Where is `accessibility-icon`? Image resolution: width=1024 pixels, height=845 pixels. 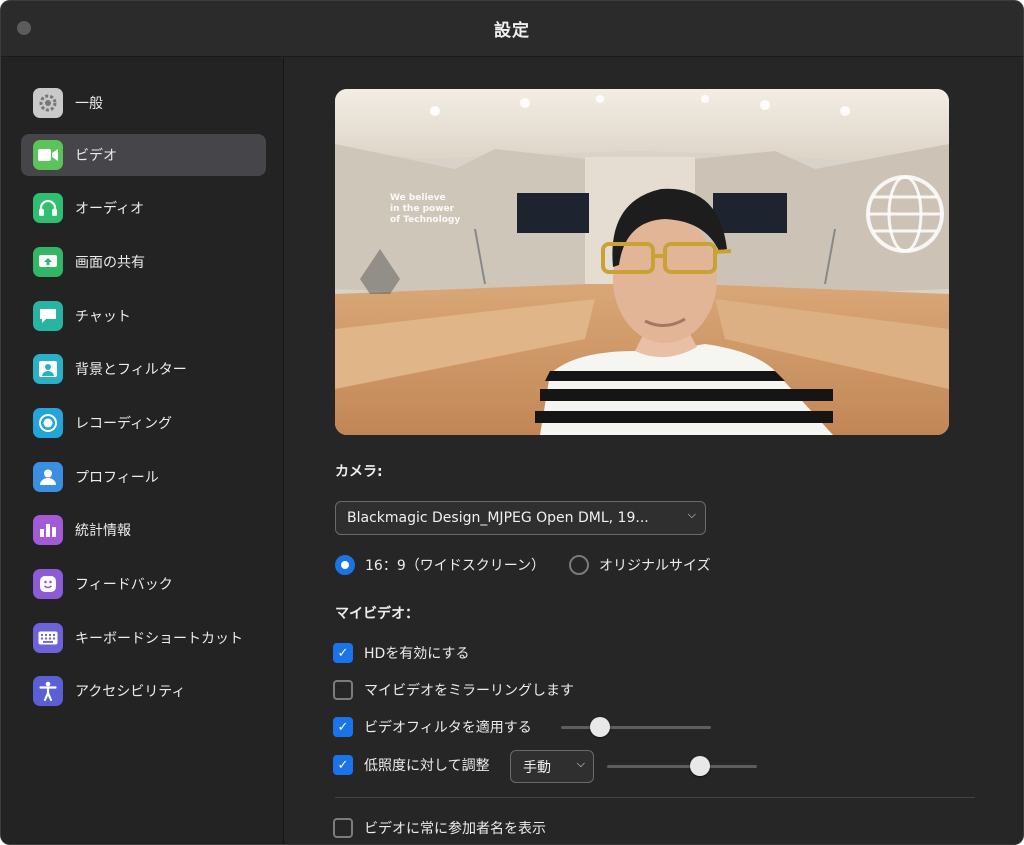
accessibility-icon is located at coordinates (48, 691).